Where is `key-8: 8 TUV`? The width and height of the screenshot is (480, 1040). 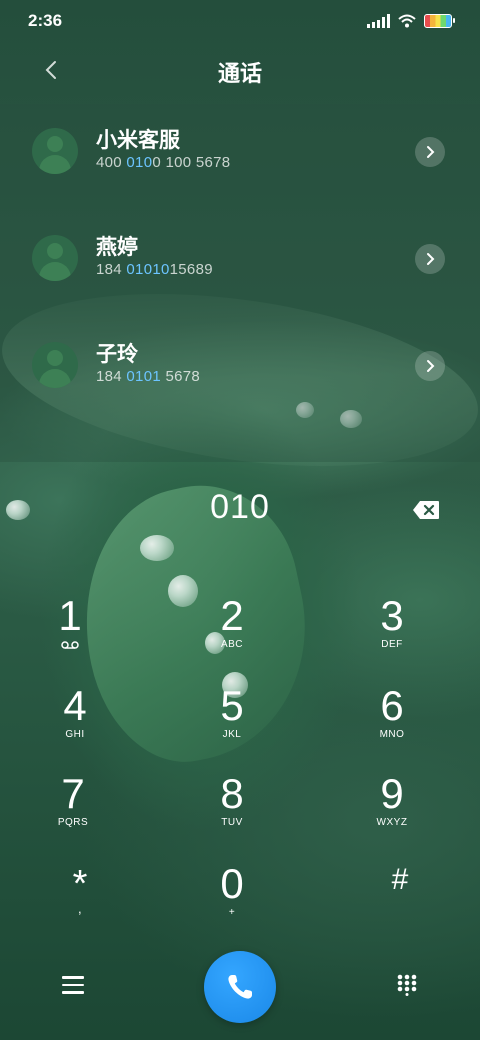 key-8: 8 TUV is located at coordinates (232, 813).